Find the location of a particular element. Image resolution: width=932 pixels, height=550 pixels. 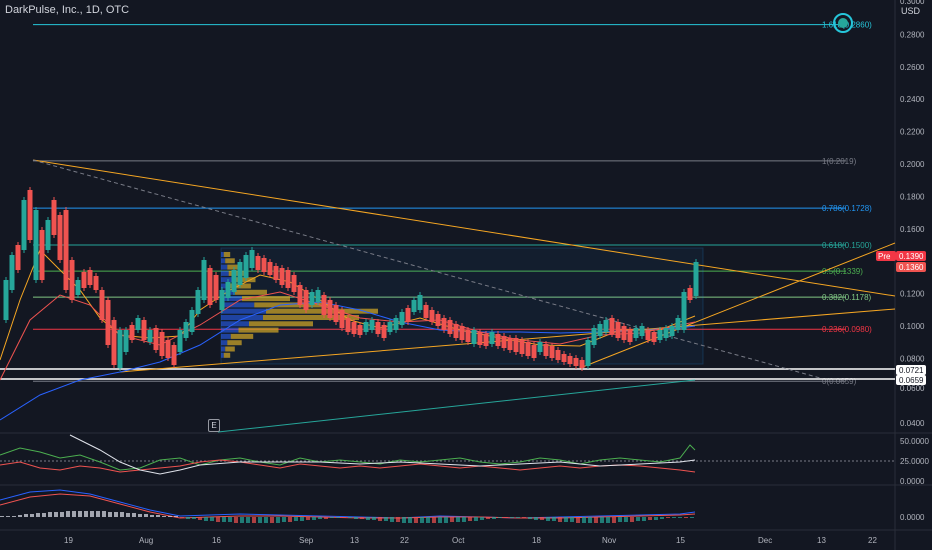

target-marker-icon is located at coordinates (843, 23).